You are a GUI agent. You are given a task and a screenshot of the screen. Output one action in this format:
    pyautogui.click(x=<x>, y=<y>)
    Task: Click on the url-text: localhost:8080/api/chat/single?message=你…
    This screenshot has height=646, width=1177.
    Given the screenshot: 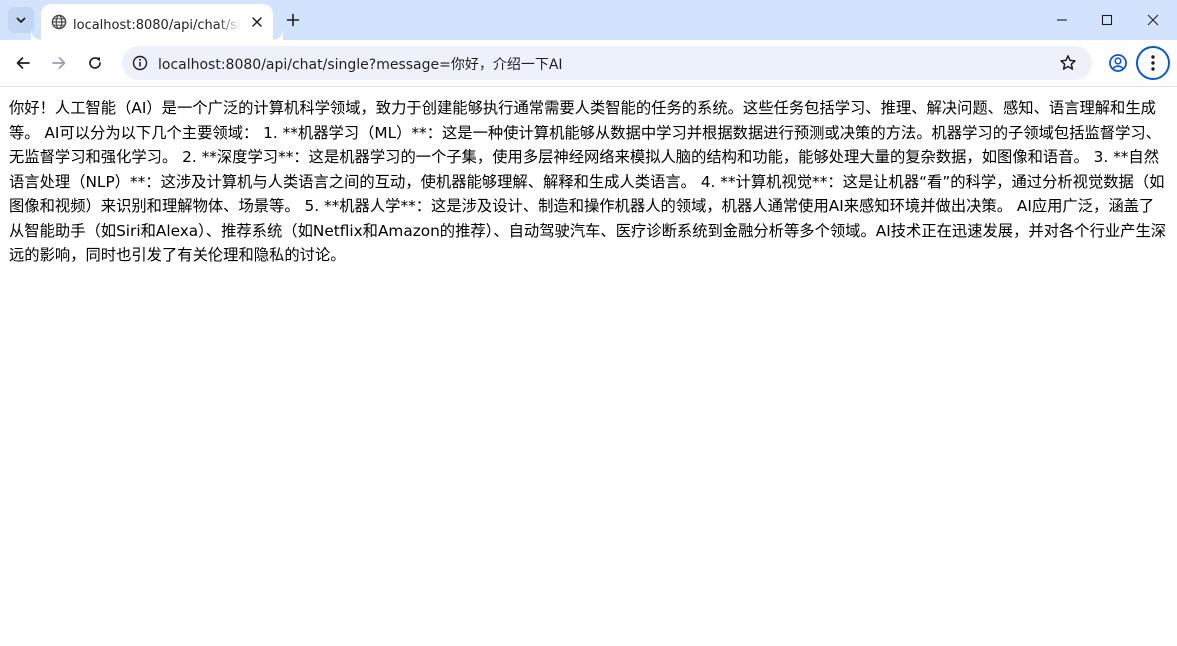 What is the action you would take?
    pyautogui.click(x=360, y=63)
    